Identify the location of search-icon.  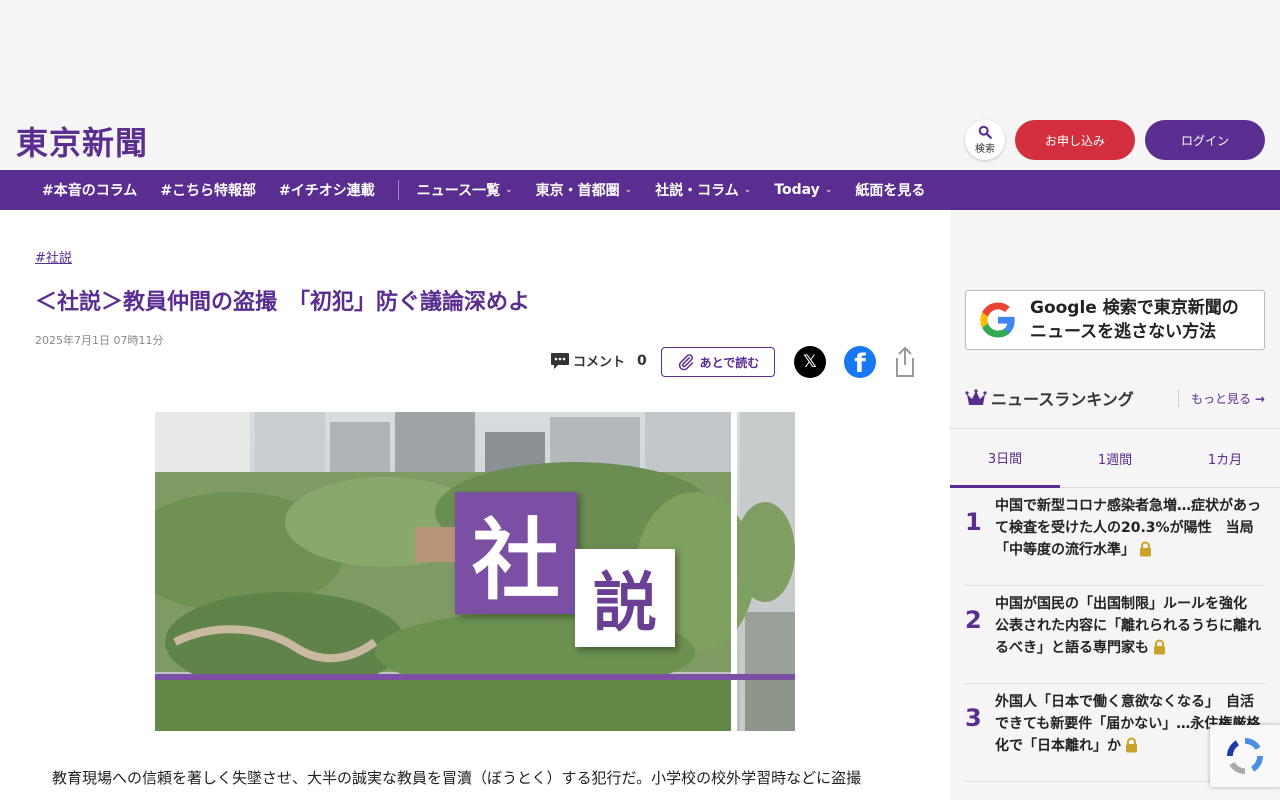
(985, 132).